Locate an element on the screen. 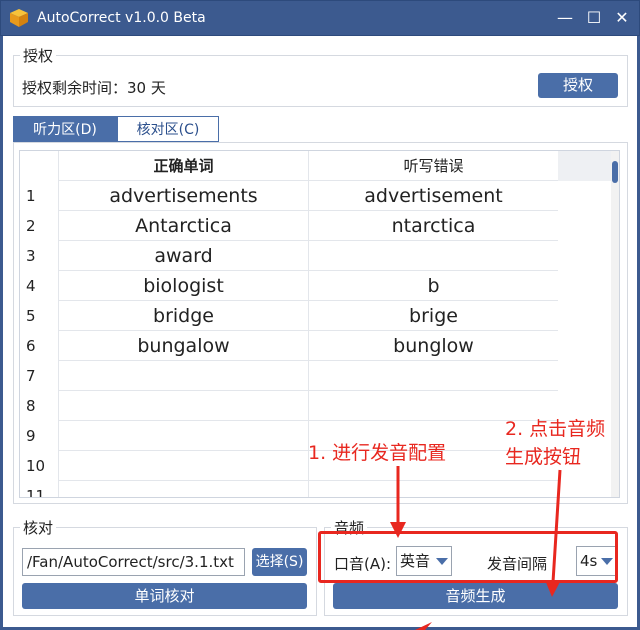  row-number: 3 is located at coordinates (31, 256).